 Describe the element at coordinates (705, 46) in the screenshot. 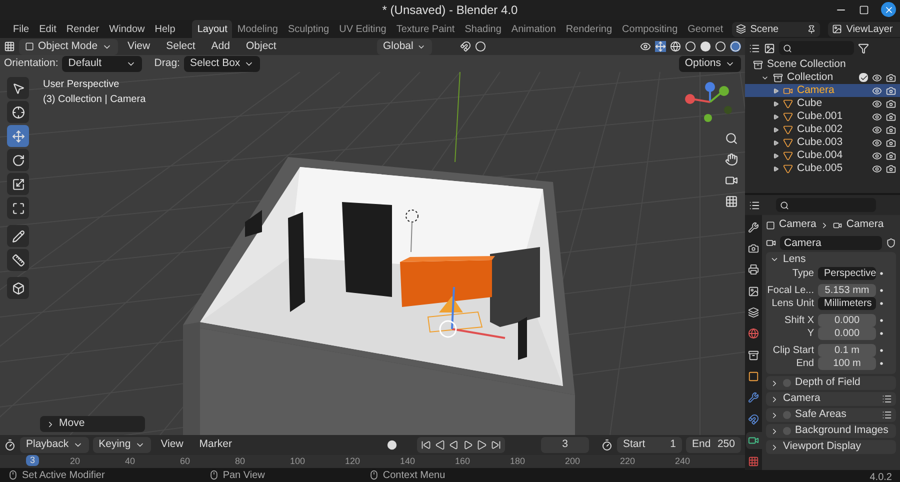

I see `solid-shading-icon` at that location.